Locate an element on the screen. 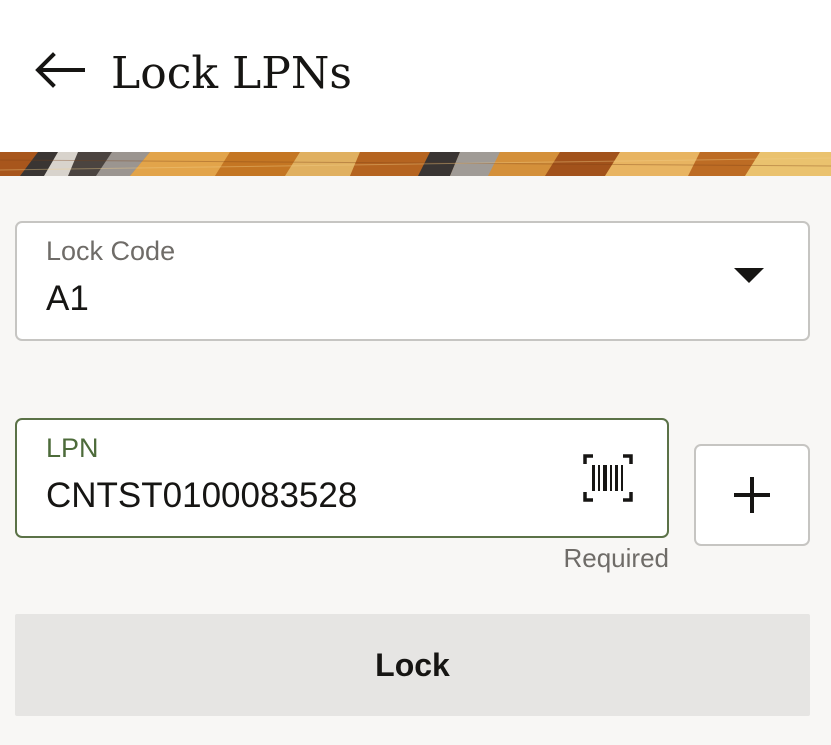  back-button is located at coordinates (59, 70).